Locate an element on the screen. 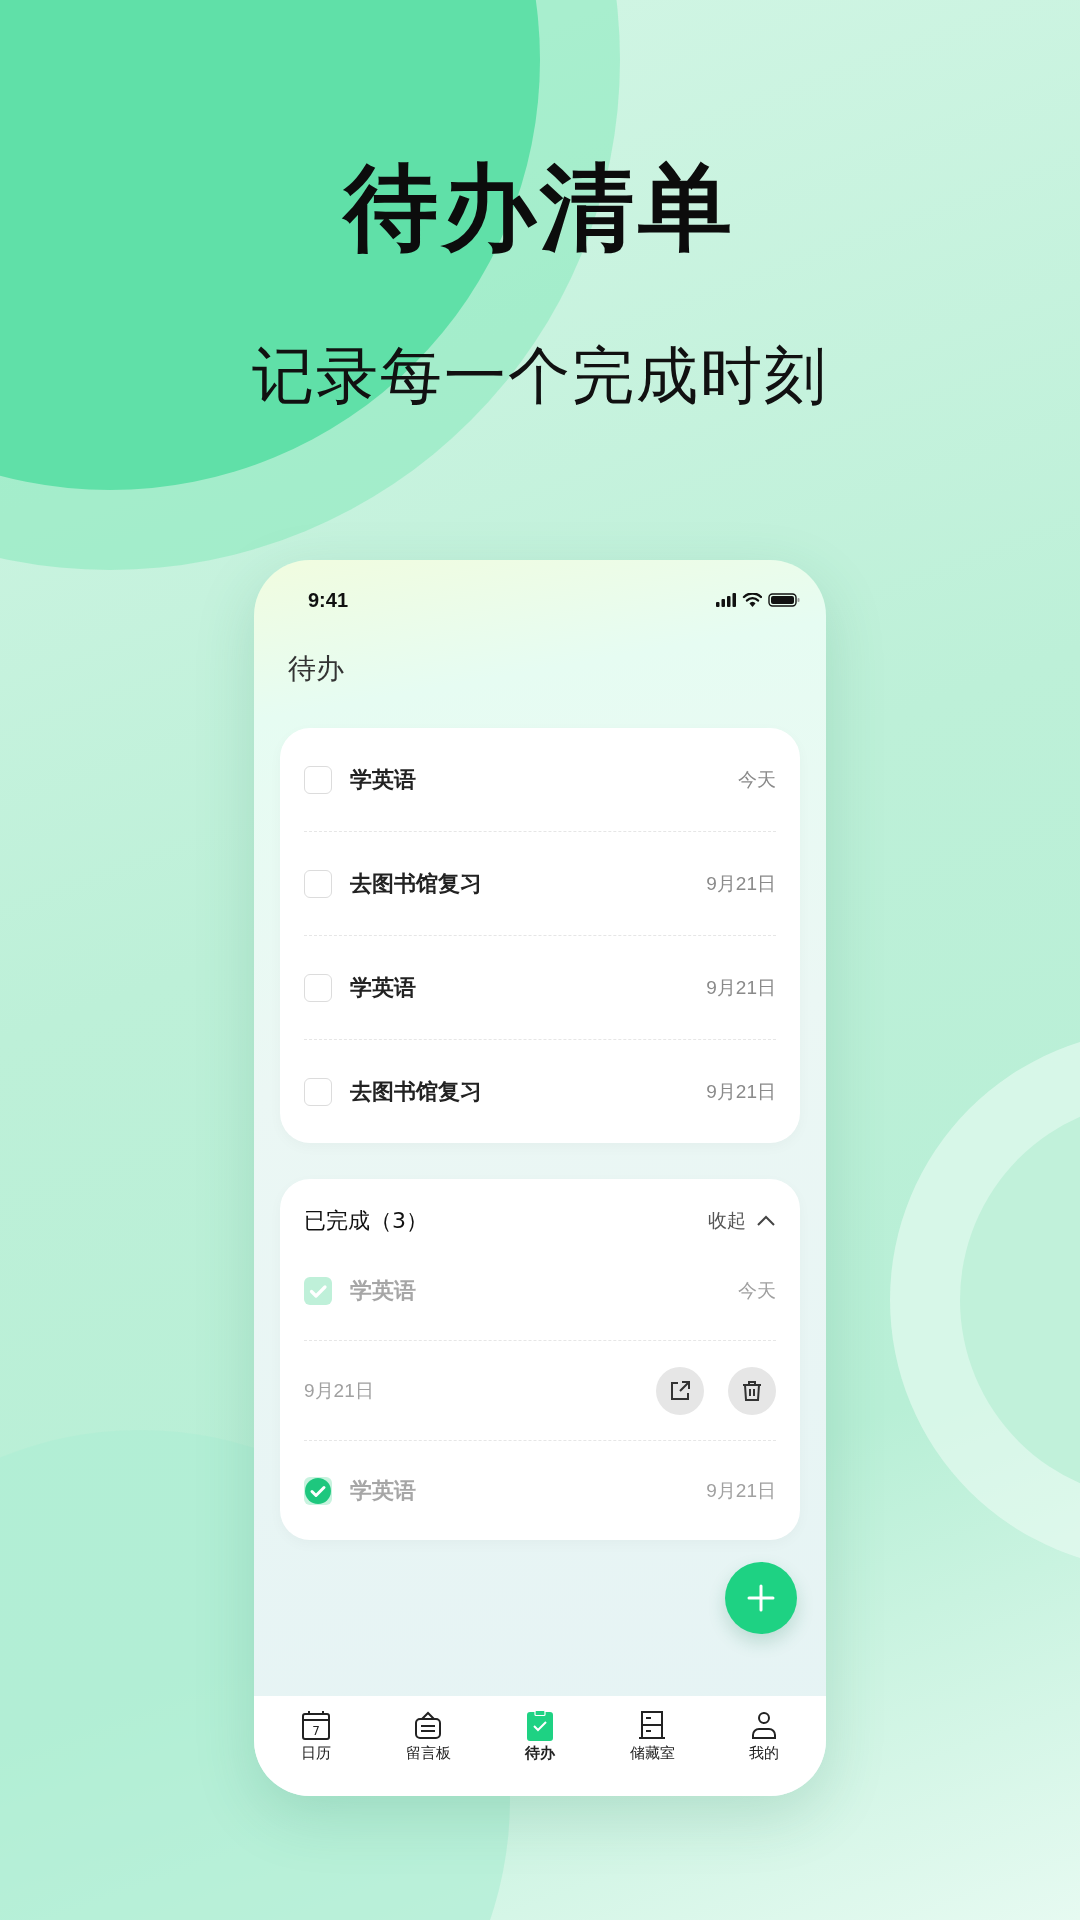 The width and height of the screenshot is (1080, 1920). tab-item: 7 日历 is located at coordinates (316, 1735).